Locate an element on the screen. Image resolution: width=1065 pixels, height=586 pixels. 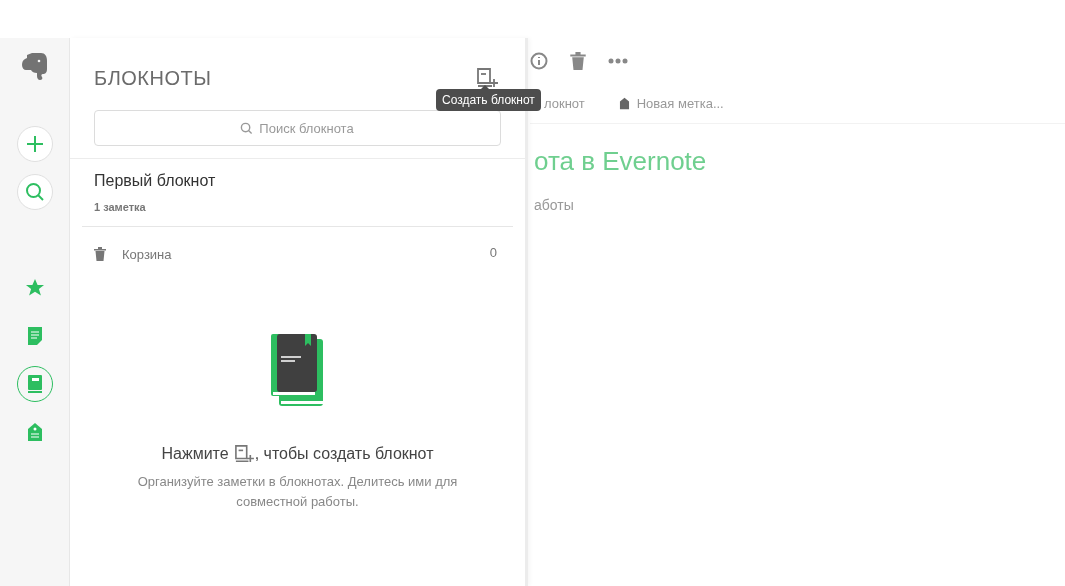
notebook-name: Первый блокнот is located at coordinates (297, 181).